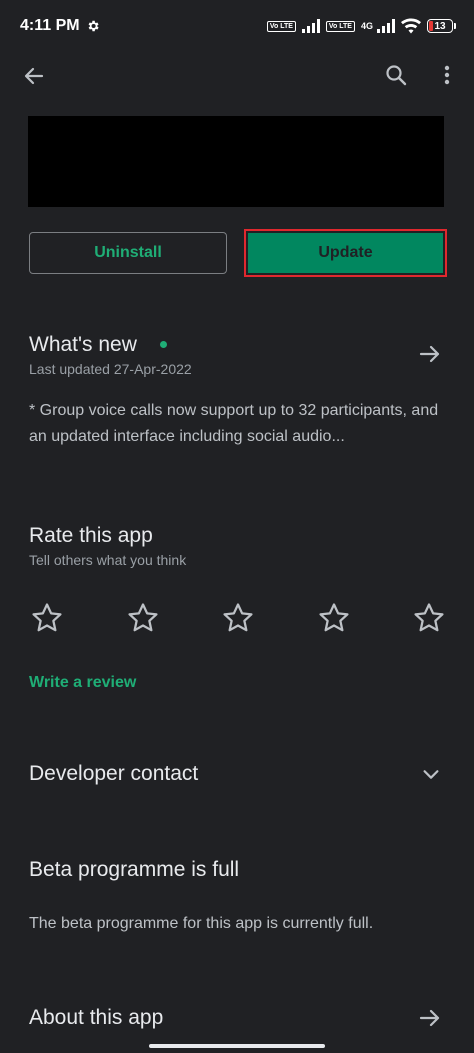 This screenshot has width=474, height=1053. I want to click on gesture-home-bar, so click(237, 1046).